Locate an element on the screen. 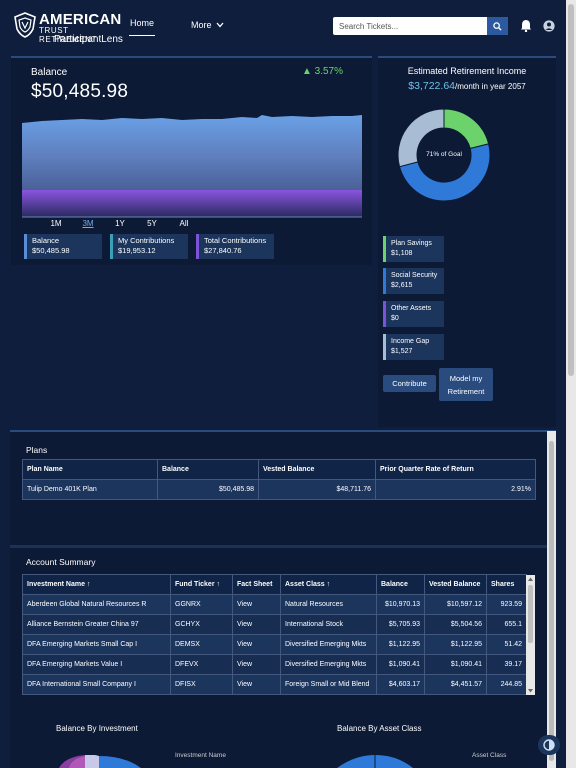  scroll-down-icon is located at coordinates (530, 691).